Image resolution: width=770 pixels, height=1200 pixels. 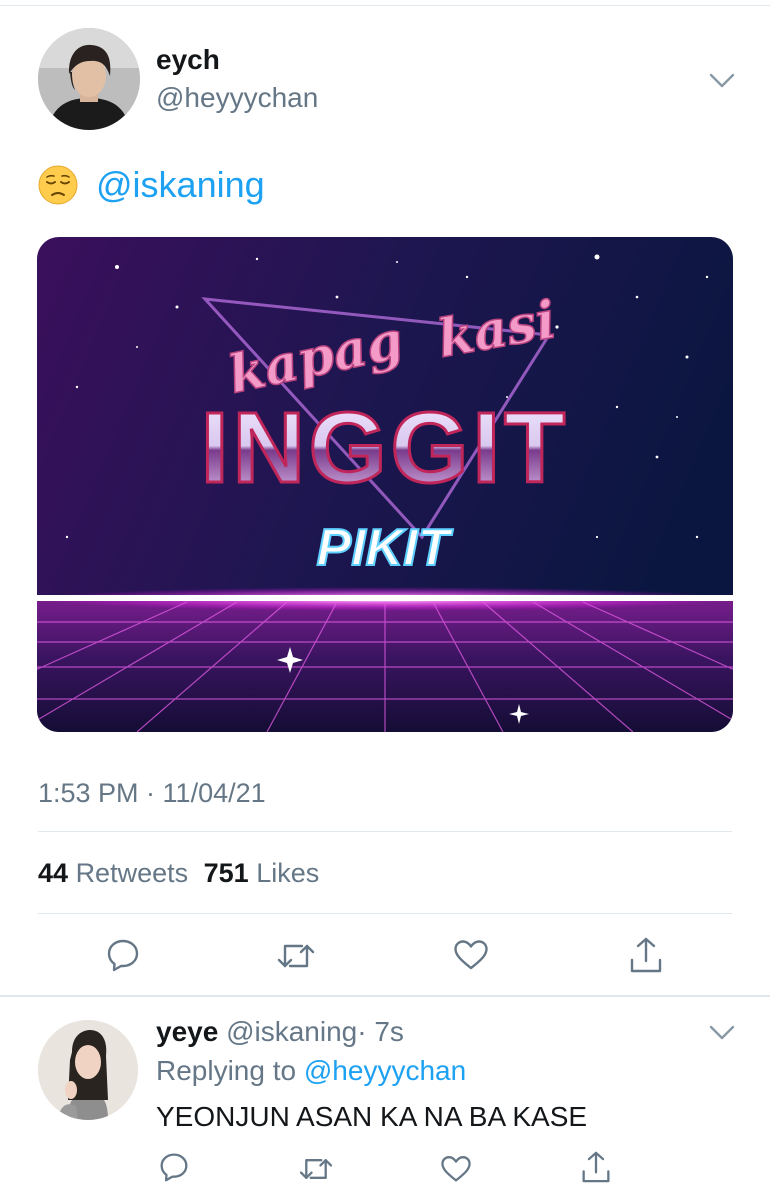 What do you see at coordinates (385, 5) in the screenshot?
I see `top-divider` at bounding box center [385, 5].